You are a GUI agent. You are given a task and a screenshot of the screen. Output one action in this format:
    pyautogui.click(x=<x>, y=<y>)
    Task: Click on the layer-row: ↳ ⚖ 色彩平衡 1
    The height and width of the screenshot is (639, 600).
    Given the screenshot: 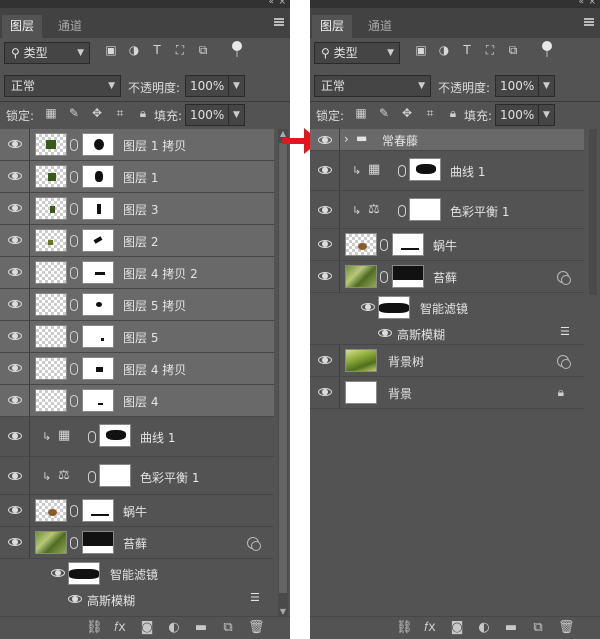 What is the action you would take?
    pyautogui.click(x=447, y=210)
    